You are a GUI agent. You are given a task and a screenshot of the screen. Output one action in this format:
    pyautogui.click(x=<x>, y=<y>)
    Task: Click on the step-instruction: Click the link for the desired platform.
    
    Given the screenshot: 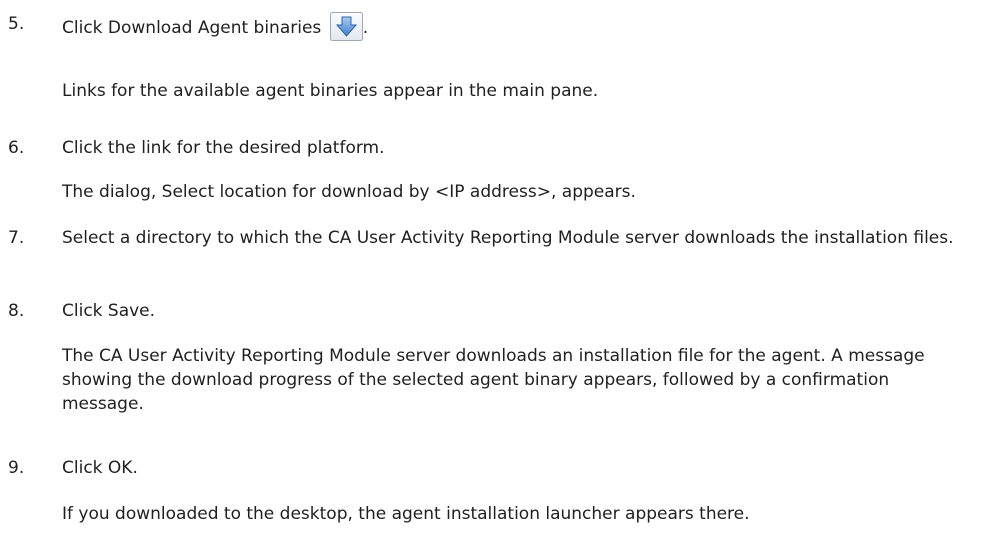 What is the action you would take?
    pyautogui.click(x=223, y=148)
    